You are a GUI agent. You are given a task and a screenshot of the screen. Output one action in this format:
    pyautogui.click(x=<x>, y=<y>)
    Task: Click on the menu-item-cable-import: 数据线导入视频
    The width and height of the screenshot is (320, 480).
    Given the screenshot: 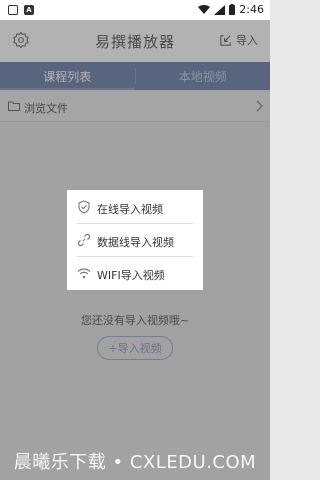 What is the action you would take?
    pyautogui.click(x=135, y=240)
    